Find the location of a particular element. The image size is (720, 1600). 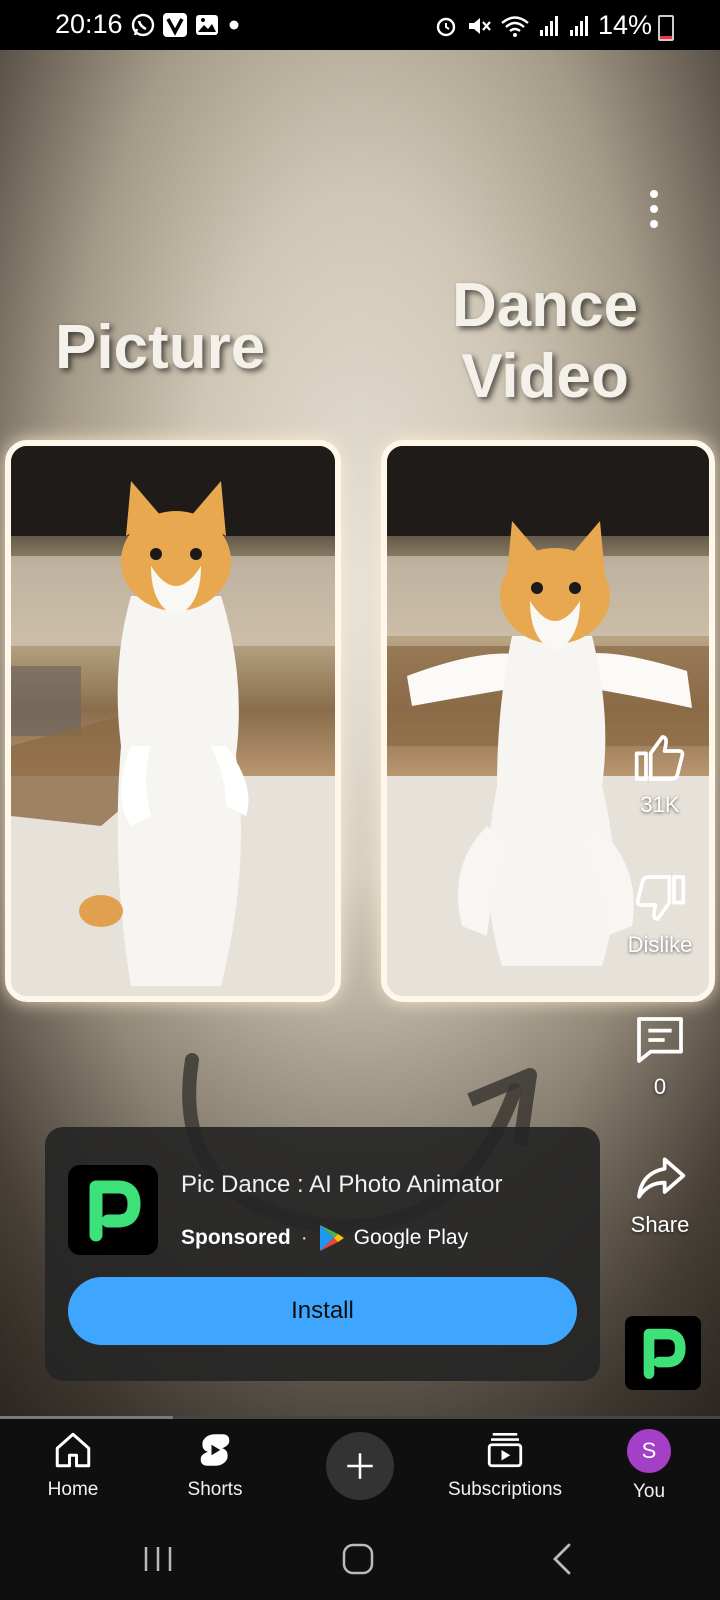

nav-you-label: You is located at coordinates (649, 1491).